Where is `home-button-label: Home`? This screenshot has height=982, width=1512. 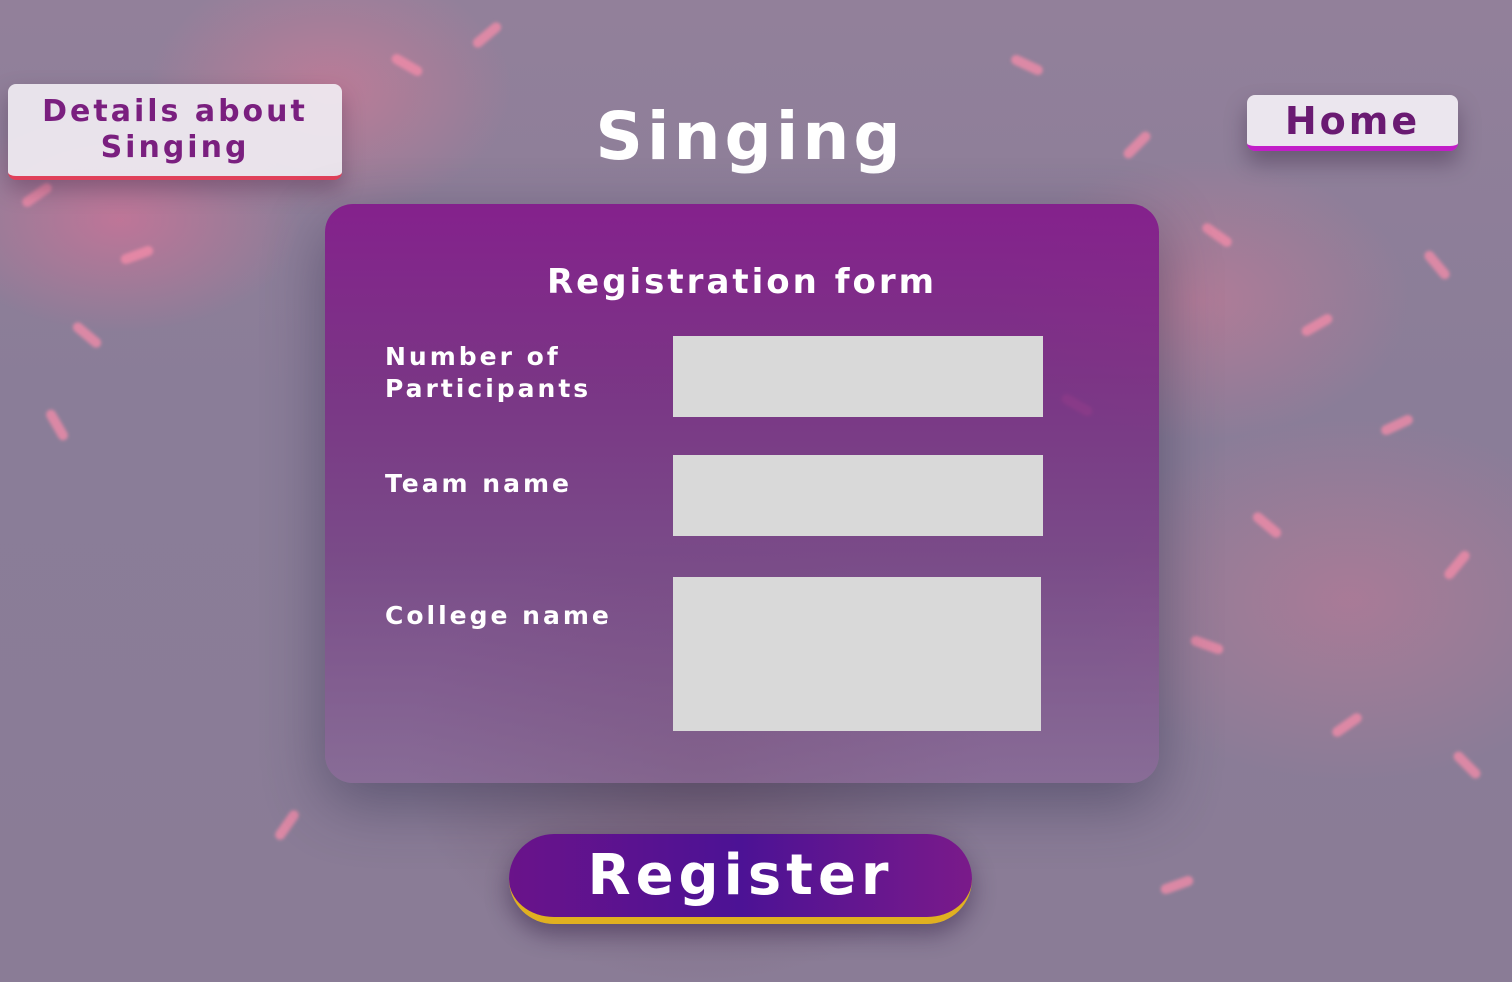 home-button-label: Home is located at coordinates (1352, 120).